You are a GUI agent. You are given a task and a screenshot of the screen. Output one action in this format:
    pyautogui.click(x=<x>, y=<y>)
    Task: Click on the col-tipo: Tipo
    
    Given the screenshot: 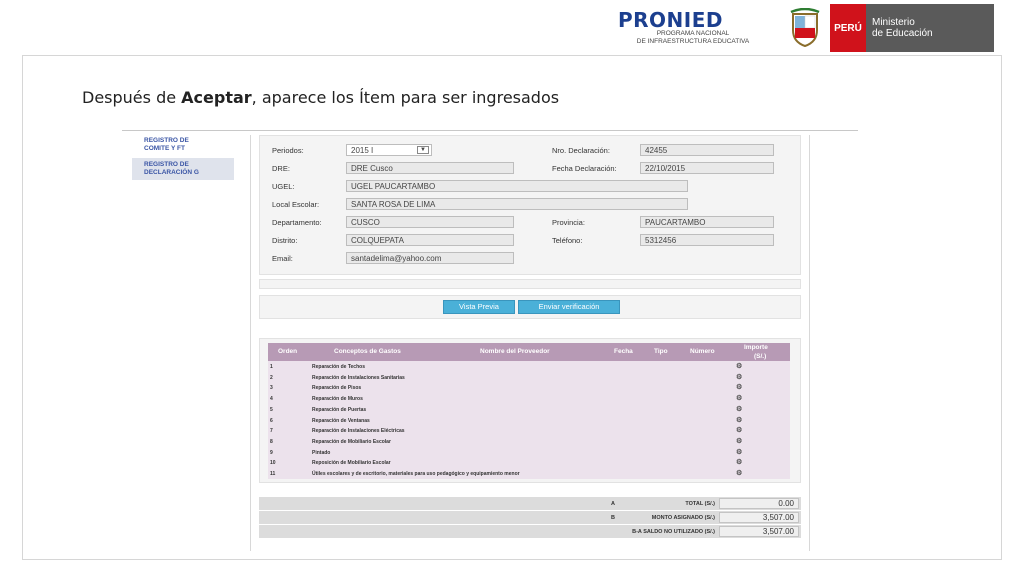 What is the action you would take?
    pyautogui.click(x=661, y=351)
    